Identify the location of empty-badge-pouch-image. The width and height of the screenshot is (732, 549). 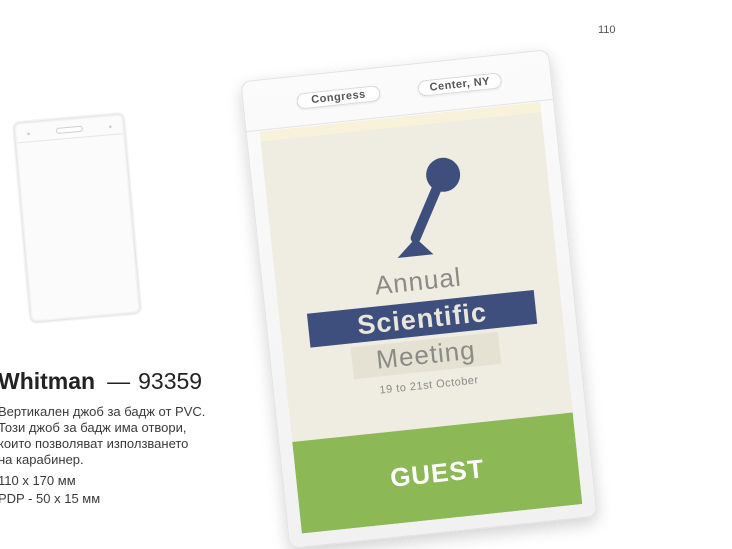
(77, 218).